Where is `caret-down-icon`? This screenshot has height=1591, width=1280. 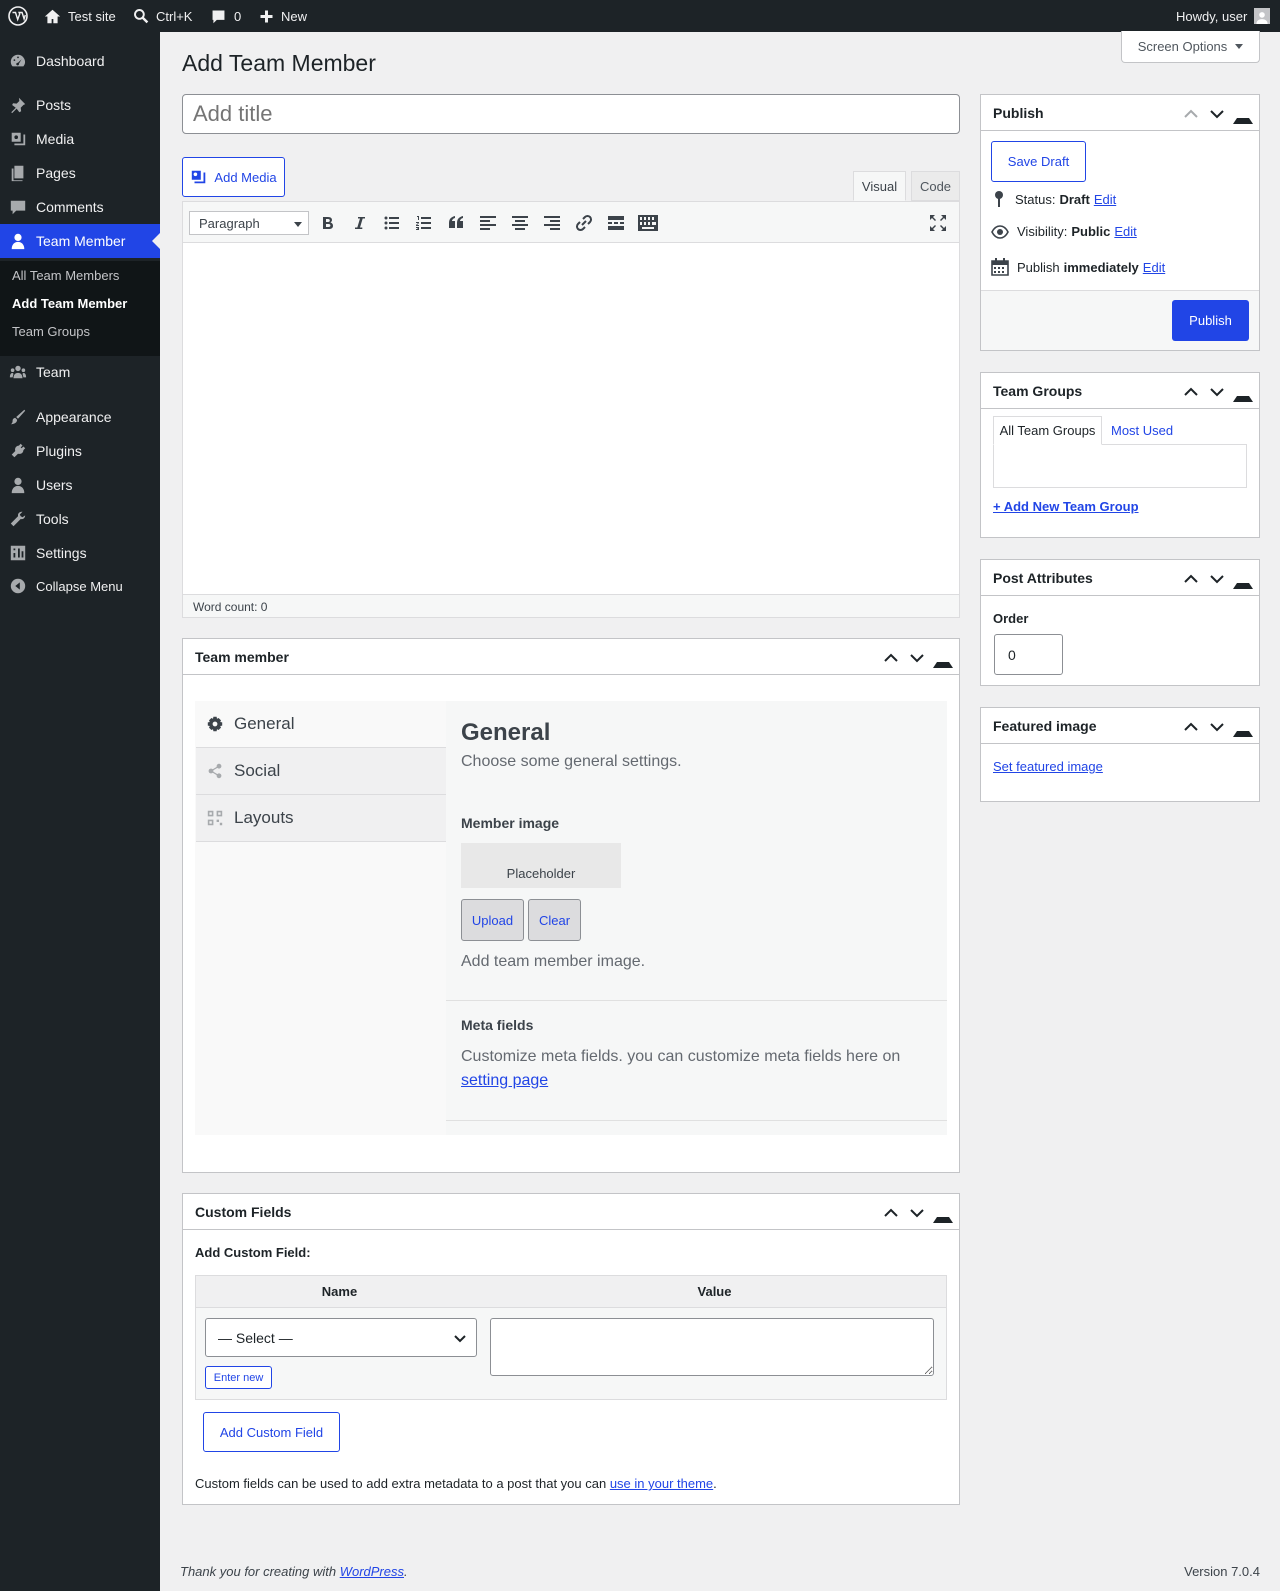 caret-down-icon is located at coordinates (1239, 46).